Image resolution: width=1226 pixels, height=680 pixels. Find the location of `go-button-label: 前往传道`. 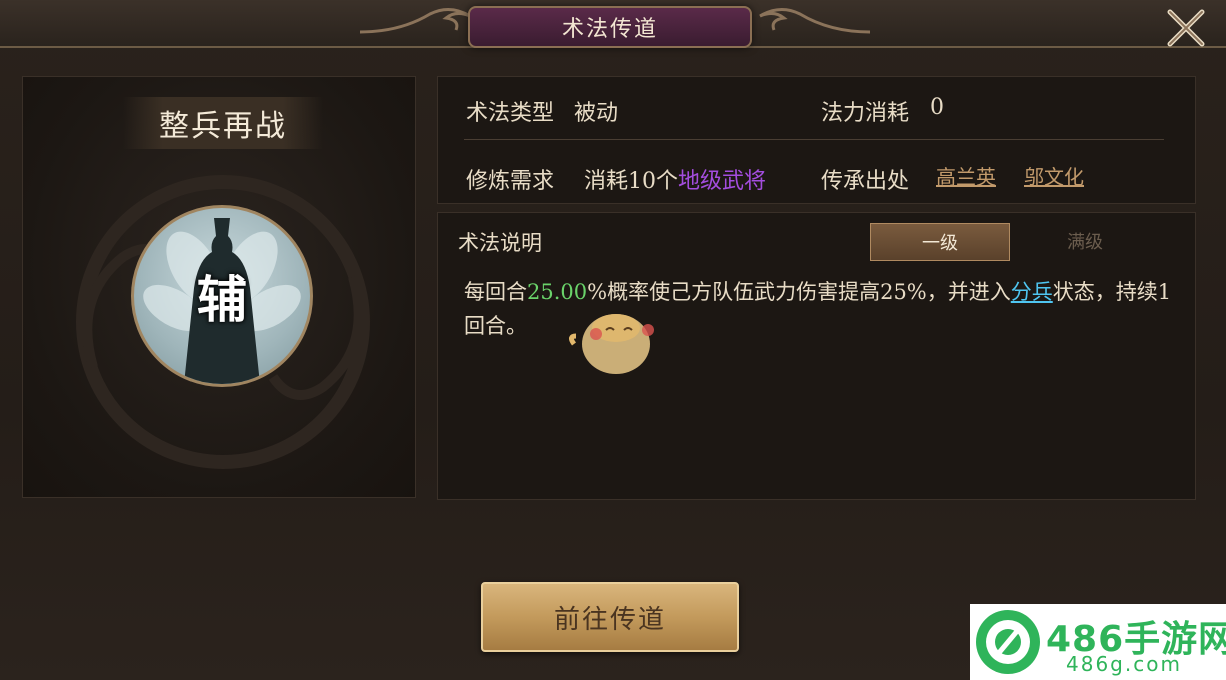

go-button-label: 前往传道 is located at coordinates (609, 619).